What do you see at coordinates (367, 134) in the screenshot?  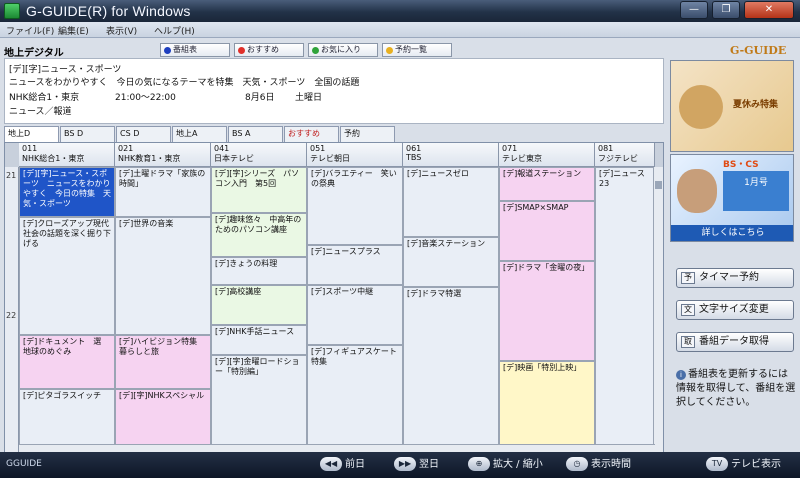 I see `tab-reservations: 予約` at bounding box center [367, 134].